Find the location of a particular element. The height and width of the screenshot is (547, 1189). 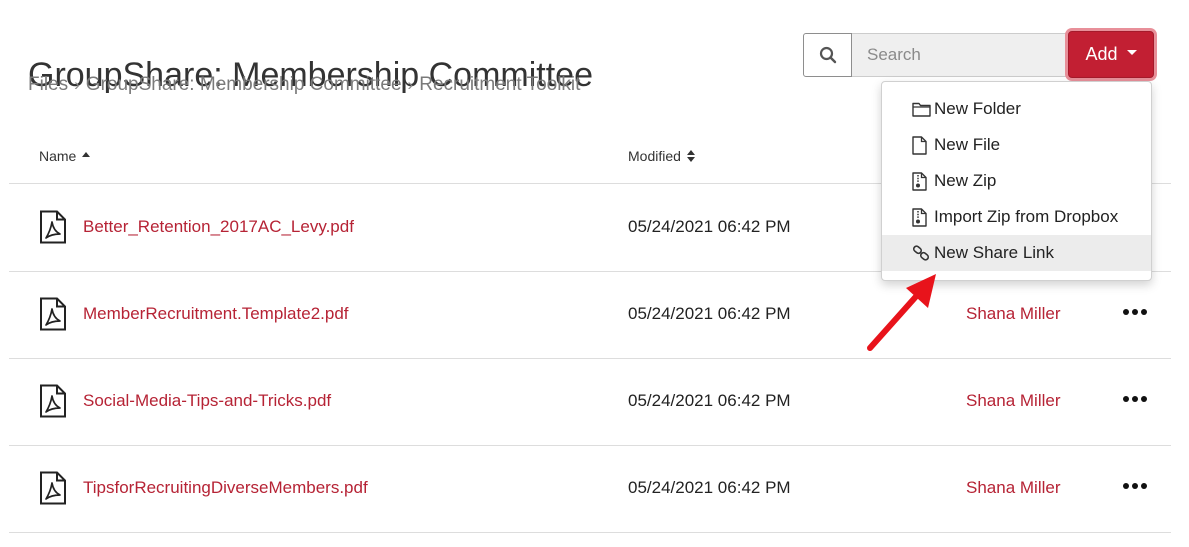

menu-item-label: Import Zip from Dropbox is located at coordinates (1026, 216).